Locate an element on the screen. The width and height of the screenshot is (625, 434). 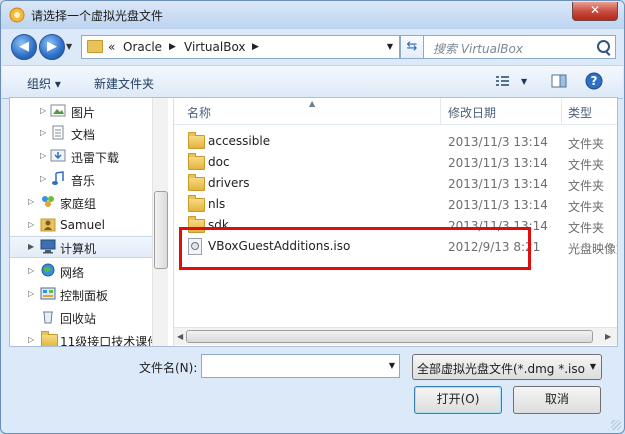
address-dropdown: ▼ is located at coordinates (390, 47).